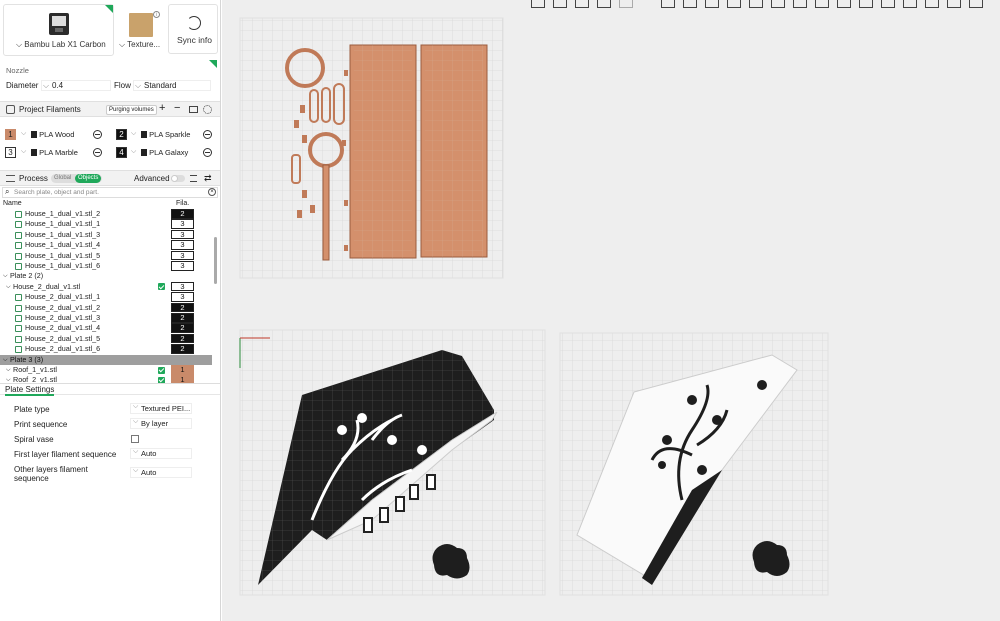 This screenshot has width=1000, height=621. What do you see at coordinates (207, 152) in the screenshot?
I see `filament-4-remove-icon` at bounding box center [207, 152].